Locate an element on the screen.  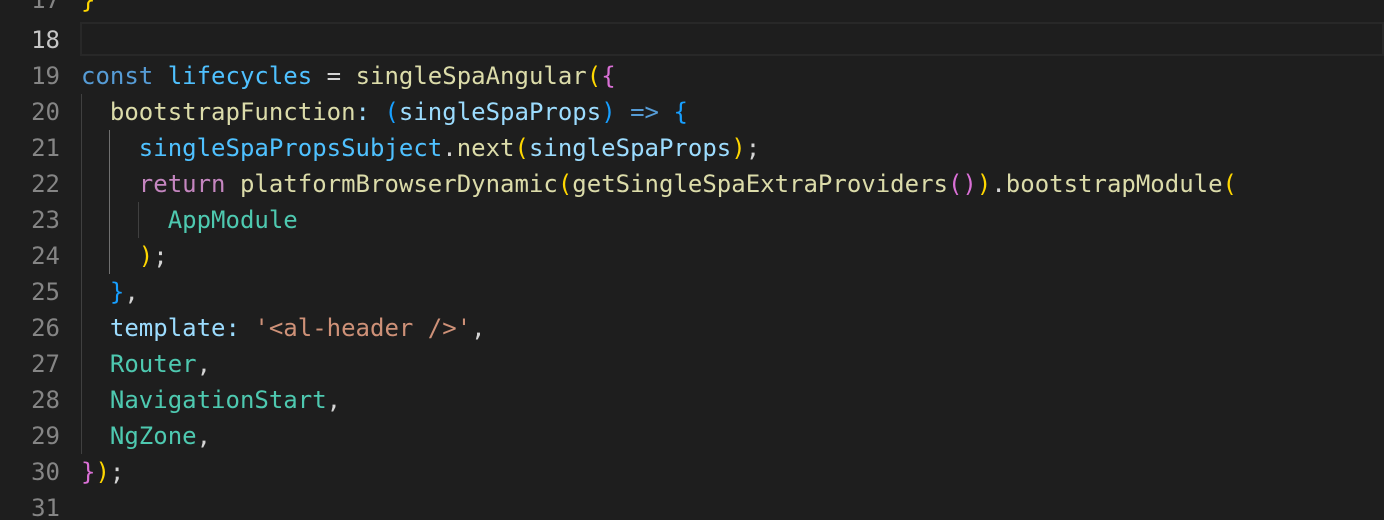
parameter-name: singleSpaProps is located at coordinates (500, 112).